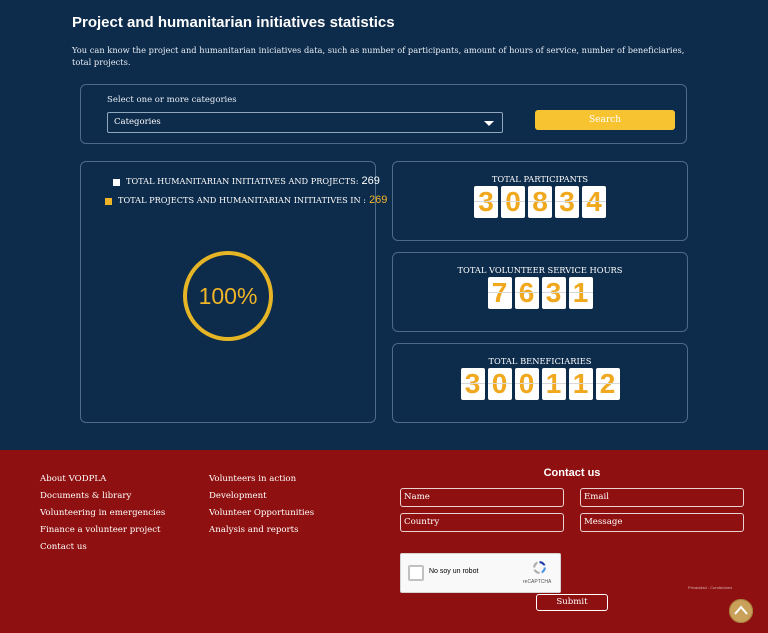 Image resolution: width=768 pixels, height=633 pixels. I want to click on footer-link: Volunteering in emergencies, so click(102, 513).